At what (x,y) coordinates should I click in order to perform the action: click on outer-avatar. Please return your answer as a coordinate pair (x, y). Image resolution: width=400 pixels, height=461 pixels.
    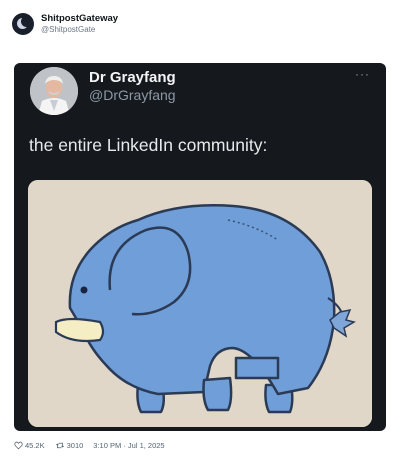
    Looking at the image, I should click on (23, 24).